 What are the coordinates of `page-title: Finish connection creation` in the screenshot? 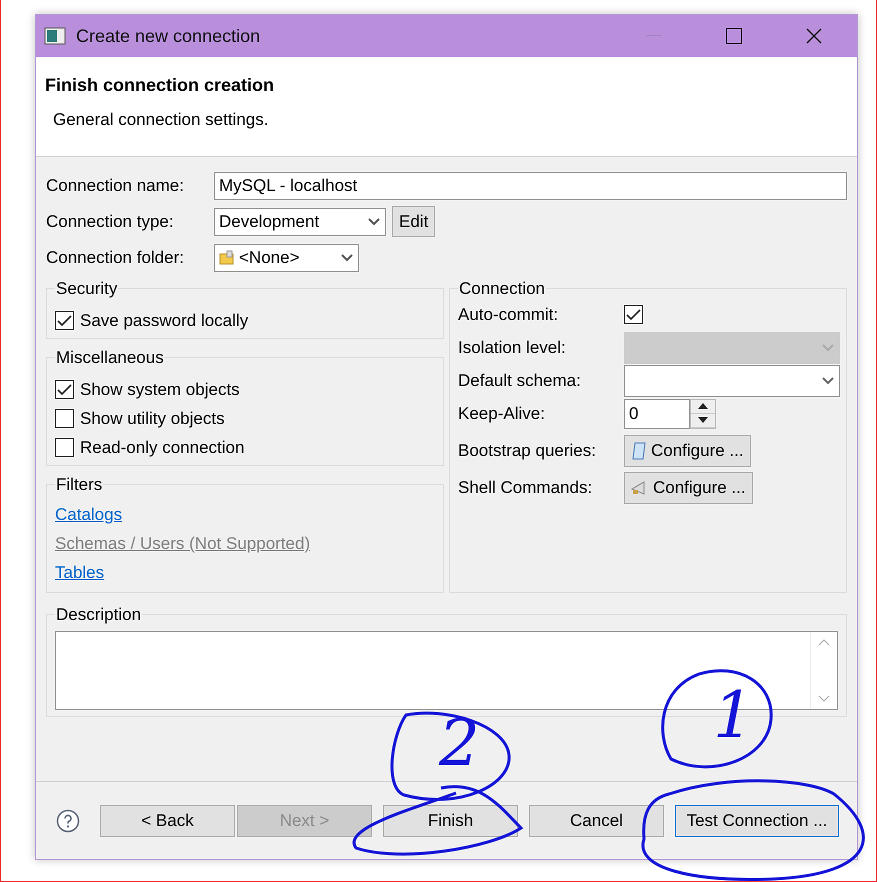 It's located at (160, 85).